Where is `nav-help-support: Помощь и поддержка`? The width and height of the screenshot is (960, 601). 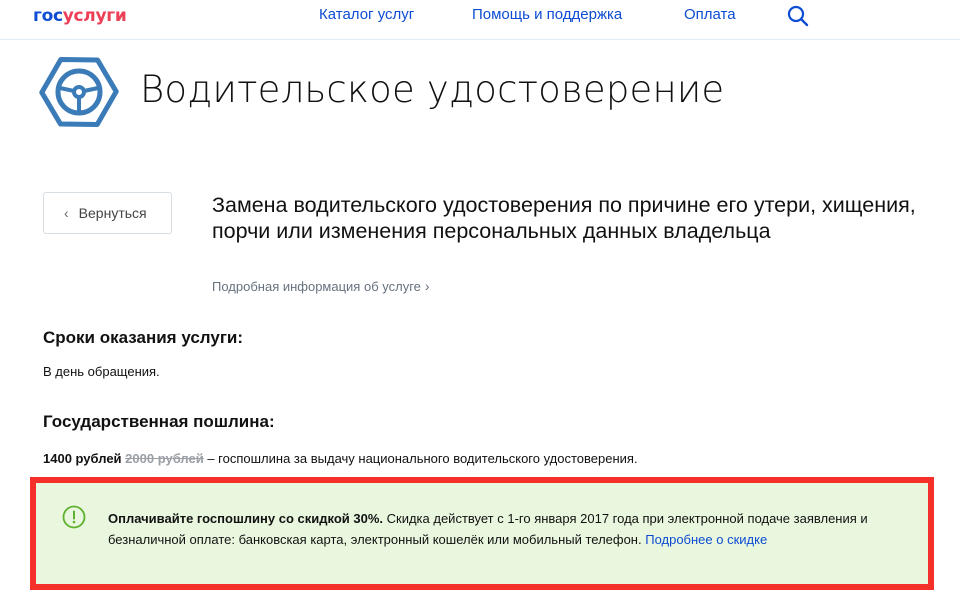
nav-help-support: Помощь и поддержка is located at coordinates (547, 14).